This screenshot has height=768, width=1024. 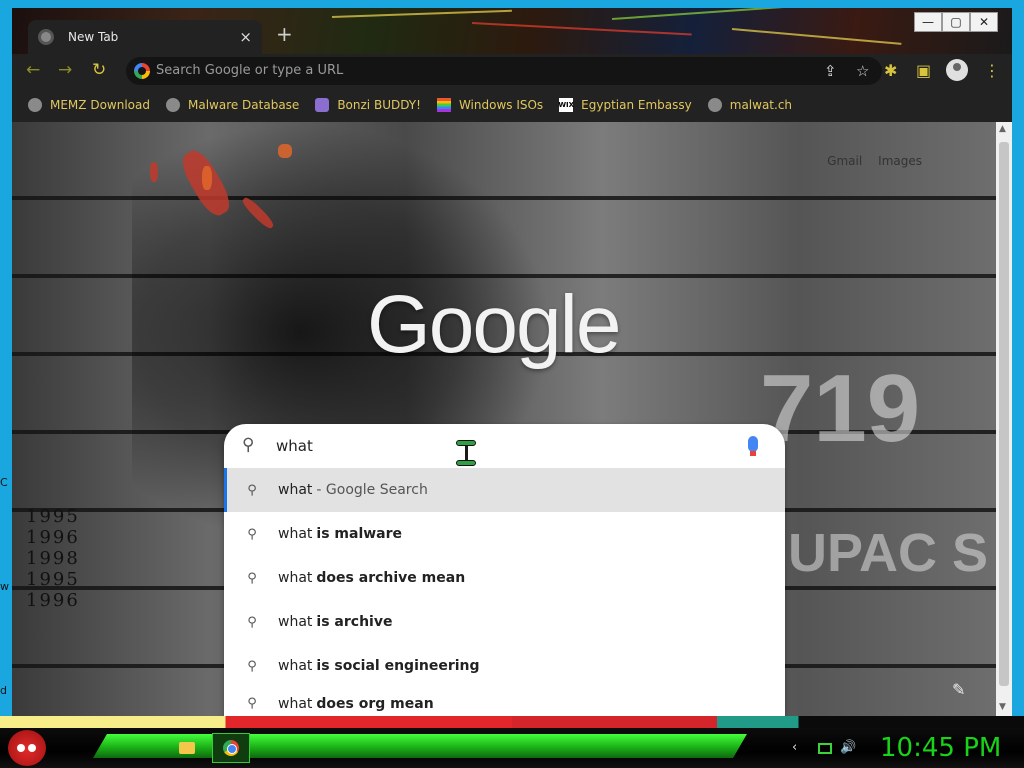 I want to click on folder-icon, so click(x=187, y=748).